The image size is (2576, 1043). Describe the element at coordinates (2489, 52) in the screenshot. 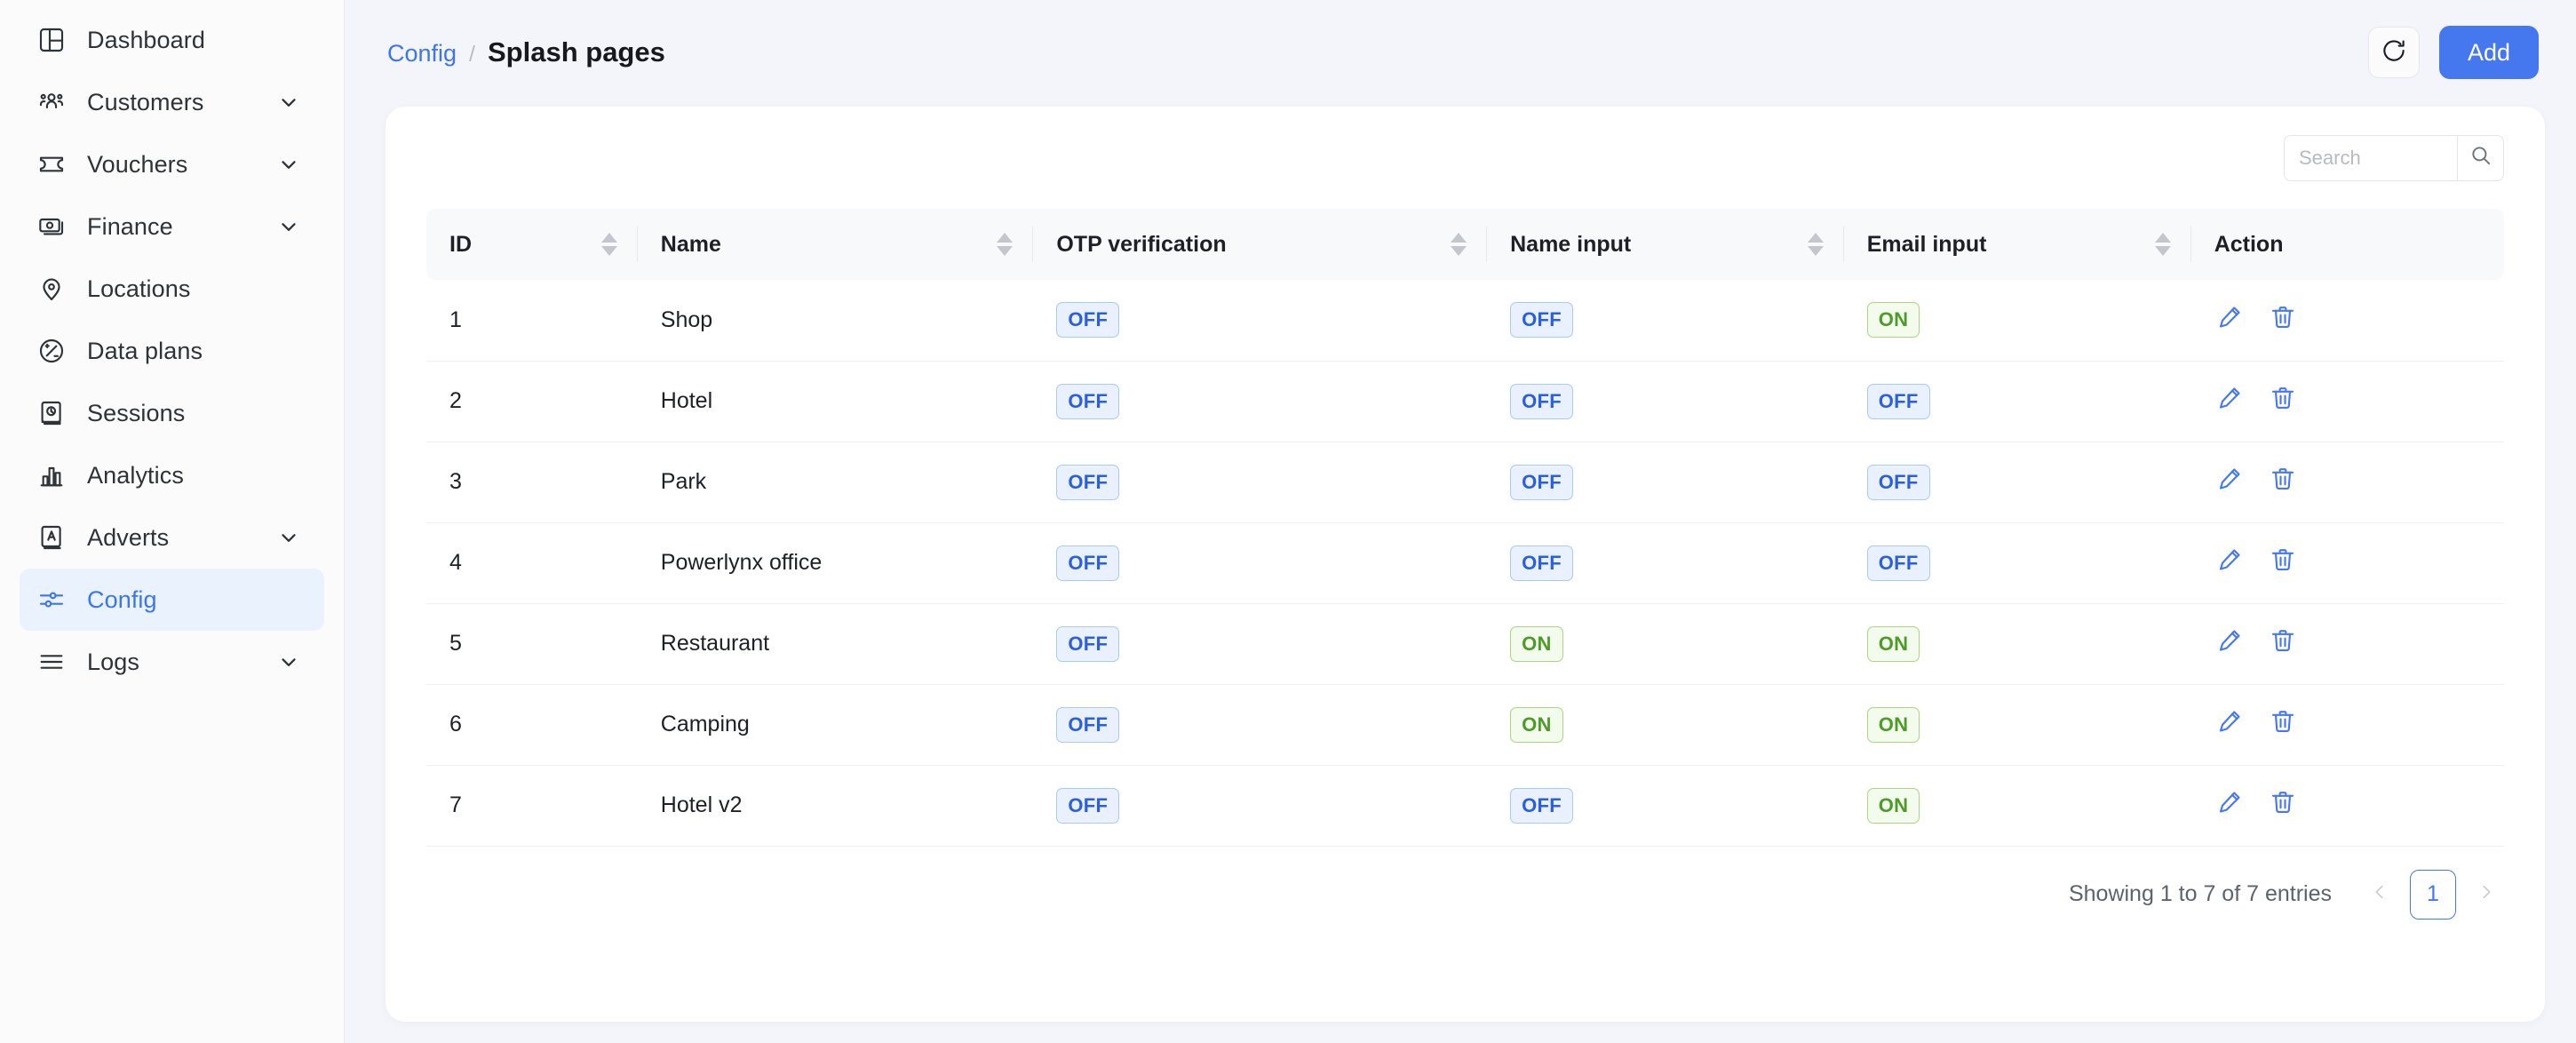

I see `add-button: Add` at that location.